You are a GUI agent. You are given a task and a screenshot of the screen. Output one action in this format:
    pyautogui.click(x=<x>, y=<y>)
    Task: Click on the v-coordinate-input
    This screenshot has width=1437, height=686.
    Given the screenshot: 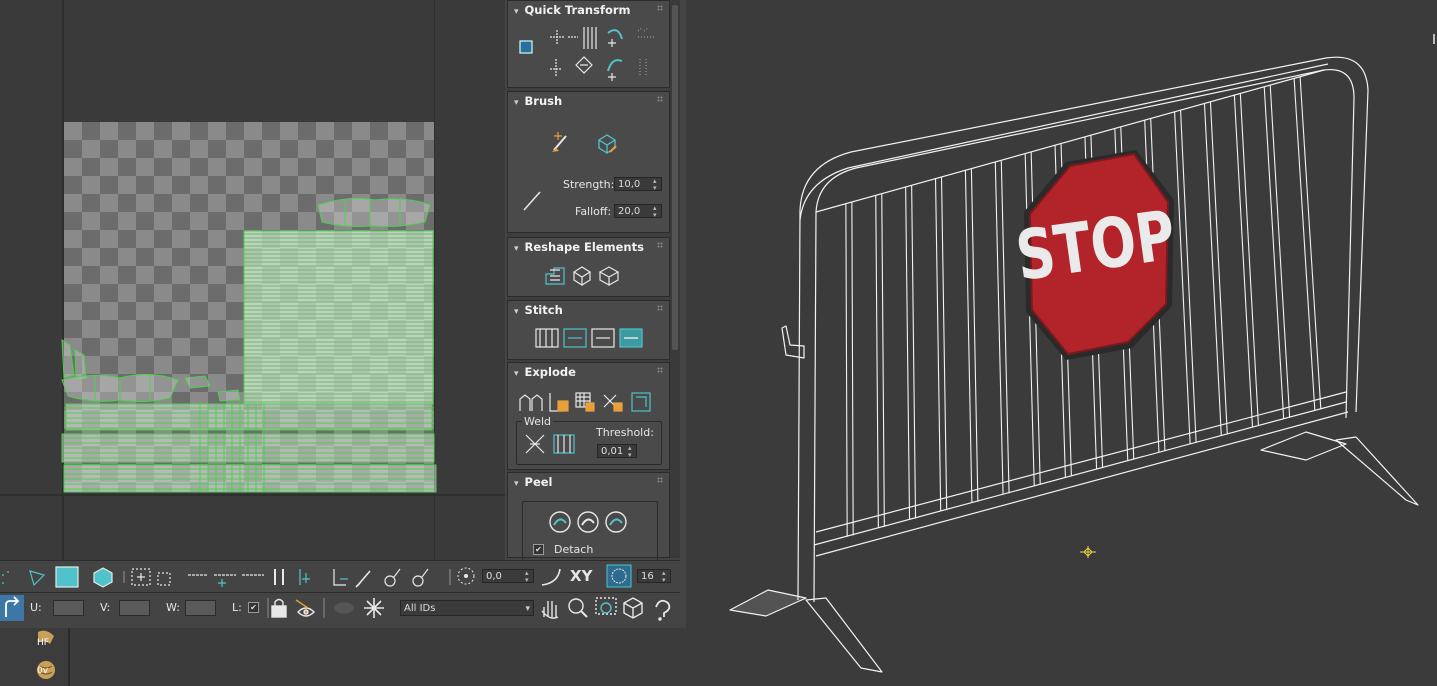 What is the action you would take?
    pyautogui.click(x=134, y=608)
    